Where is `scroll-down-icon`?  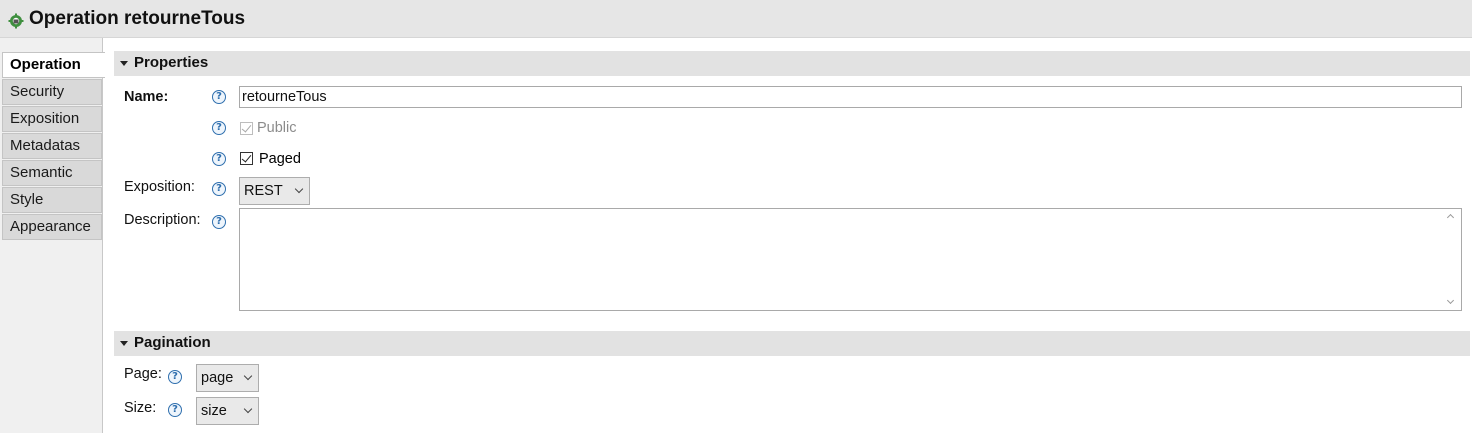 scroll-down-icon is located at coordinates (1450, 300).